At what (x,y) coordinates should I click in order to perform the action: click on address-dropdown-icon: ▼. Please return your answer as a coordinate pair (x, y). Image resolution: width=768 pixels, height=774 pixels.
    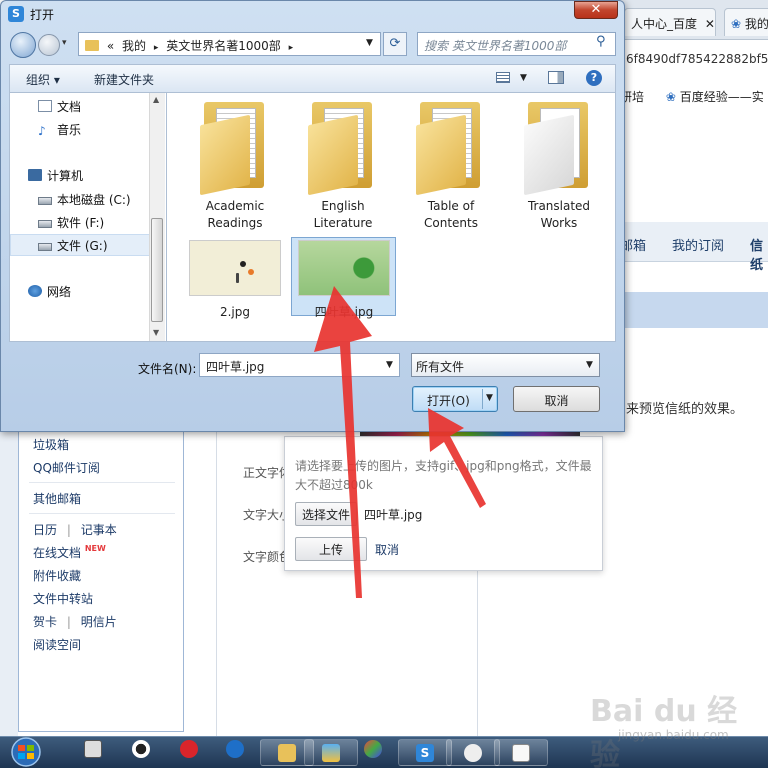
    Looking at the image, I should click on (369, 43).